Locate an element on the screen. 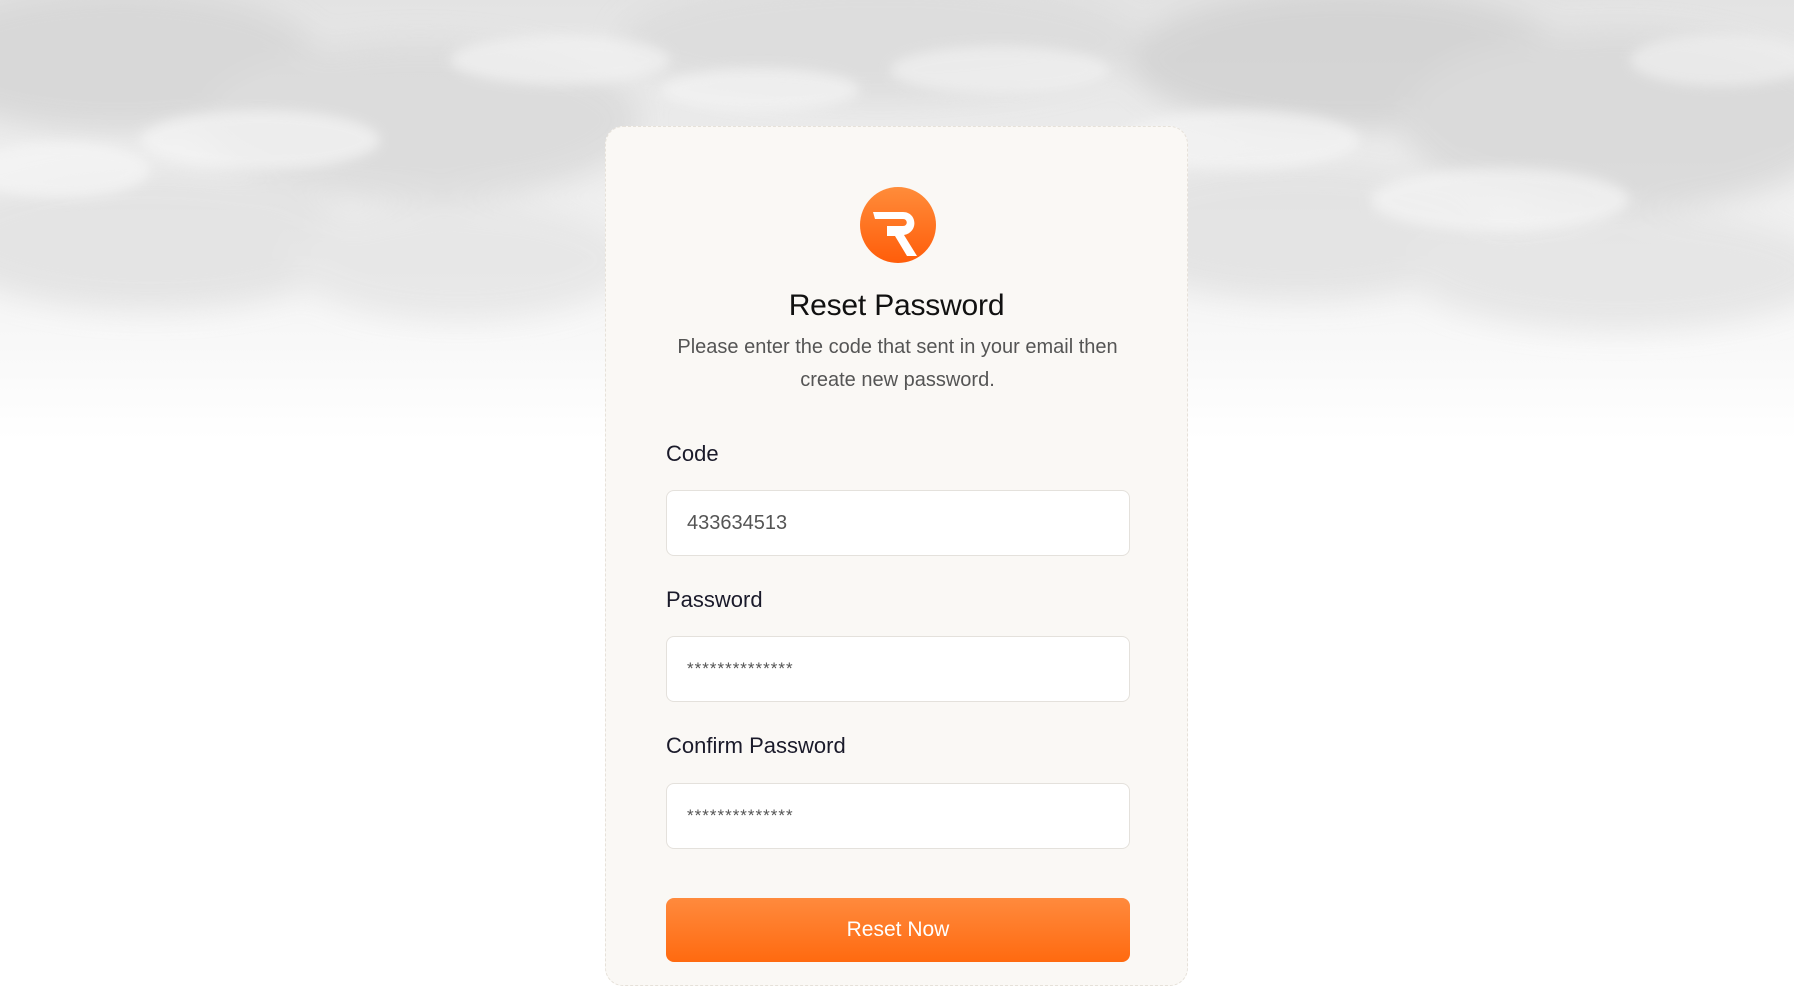 The image size is (1794, 986). confirm-password-label: Confirm Password is located at coordinates (756, 745).